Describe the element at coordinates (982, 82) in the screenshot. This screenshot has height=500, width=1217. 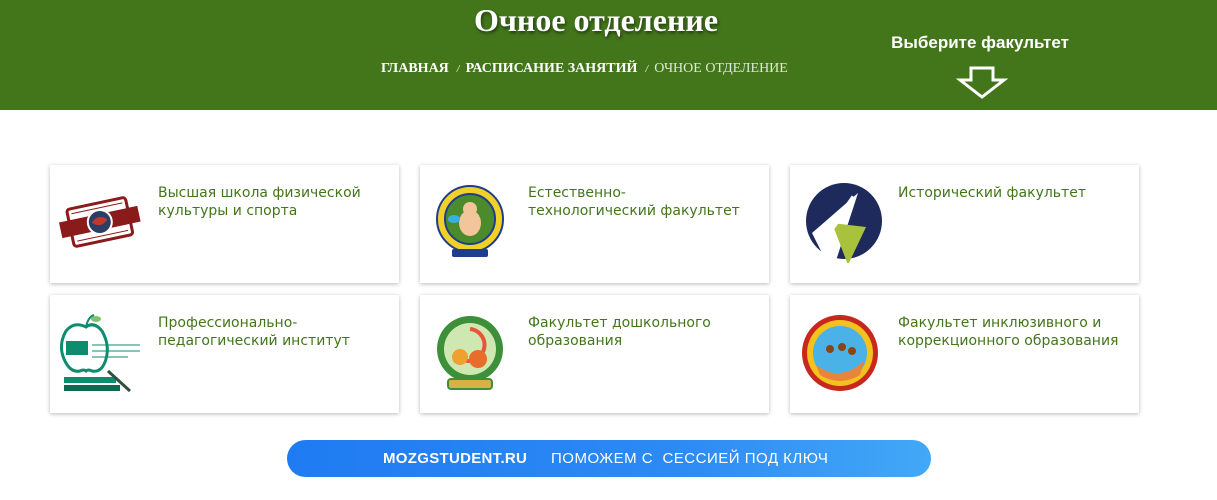
I see `down-arrow-icon` at that location.